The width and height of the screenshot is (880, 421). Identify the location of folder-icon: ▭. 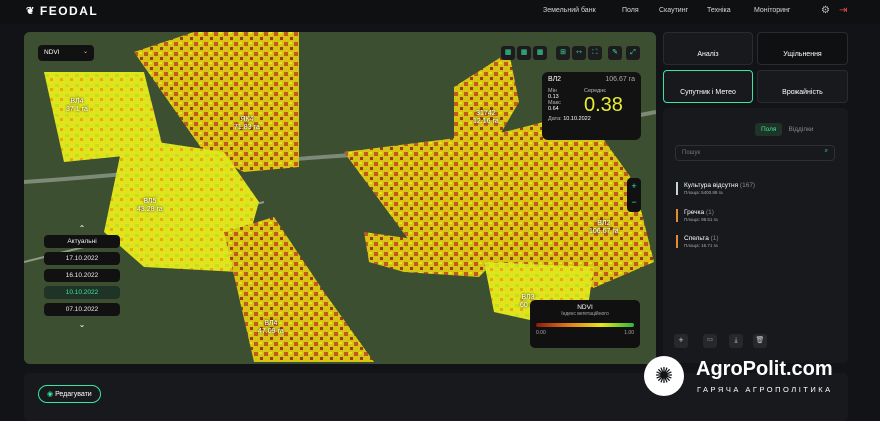
(710, 341).